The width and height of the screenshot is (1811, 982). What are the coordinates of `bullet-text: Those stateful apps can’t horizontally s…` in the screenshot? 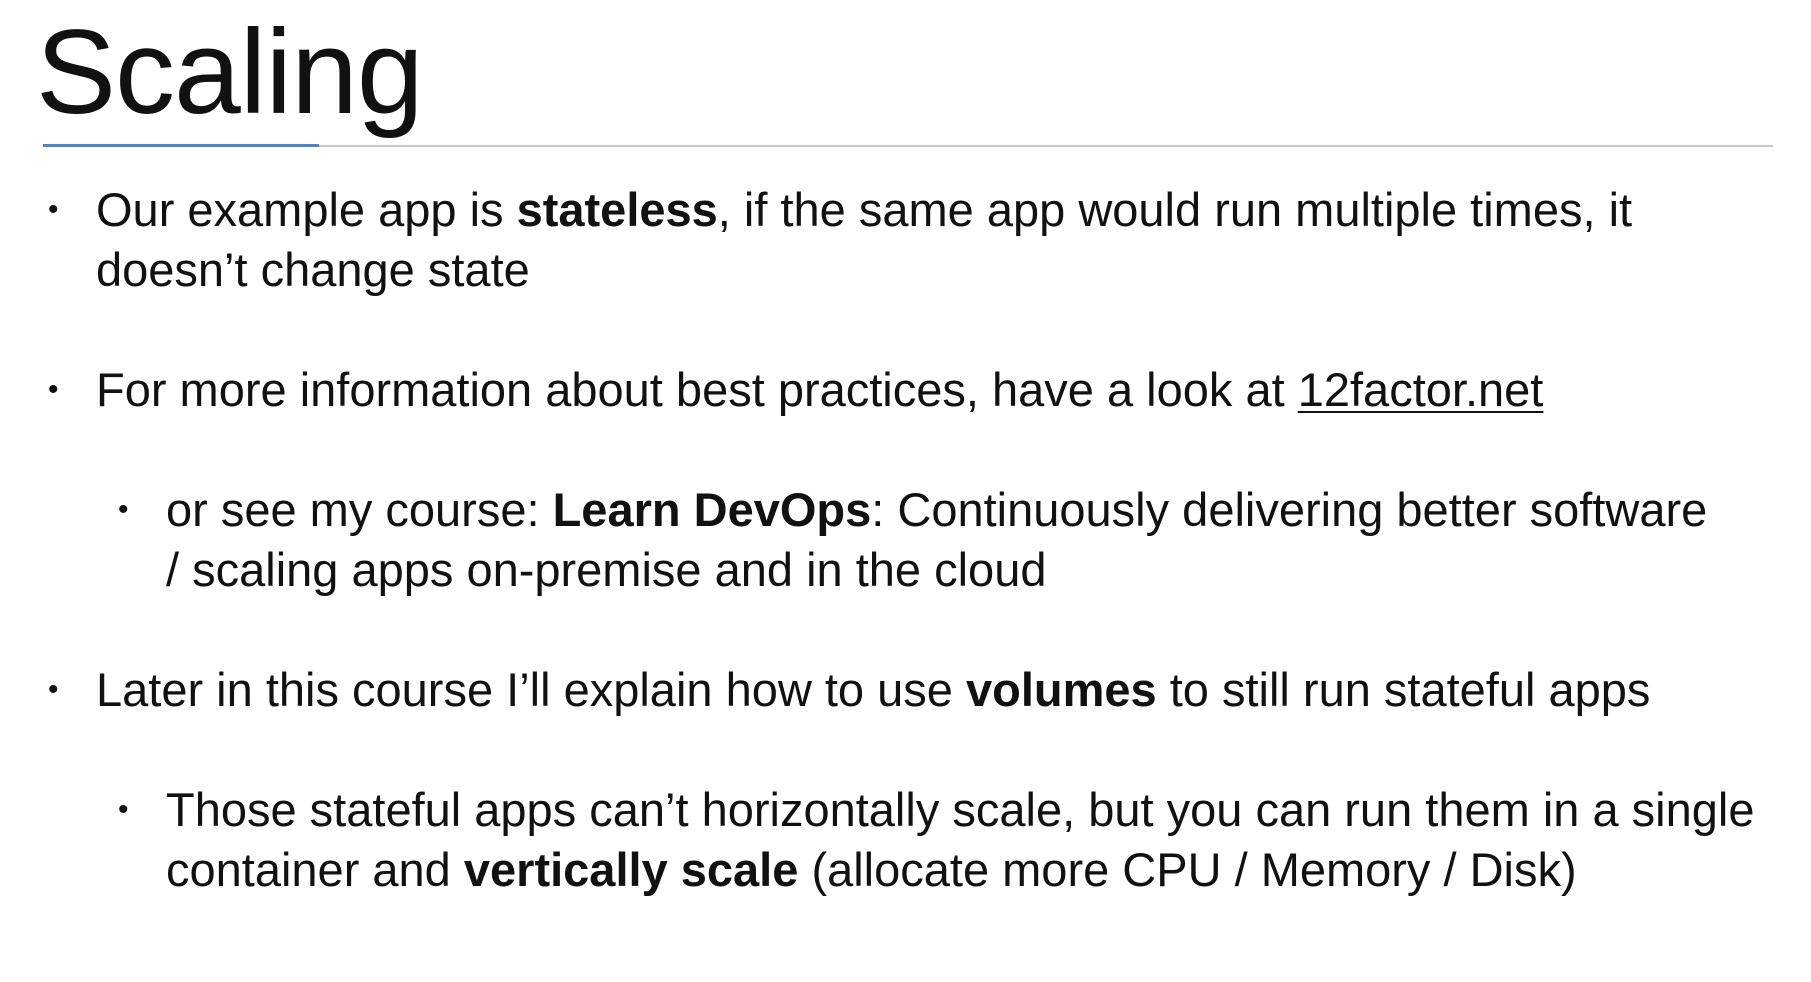 It's located at (962, 840).